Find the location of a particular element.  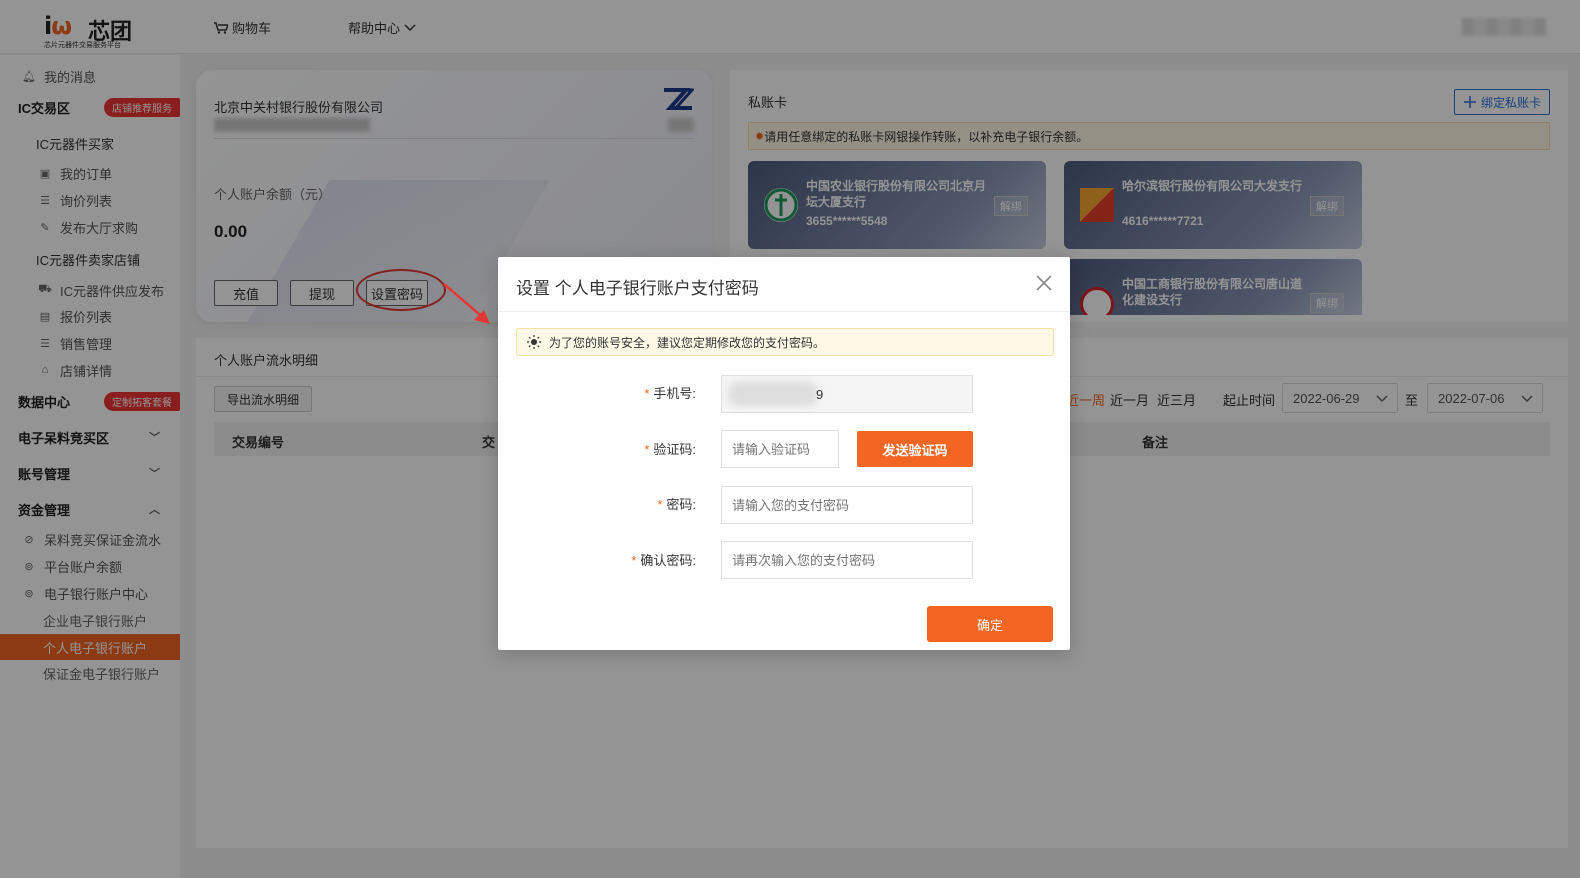

code-label: * 验证码: is located at coordinates (597, 448).